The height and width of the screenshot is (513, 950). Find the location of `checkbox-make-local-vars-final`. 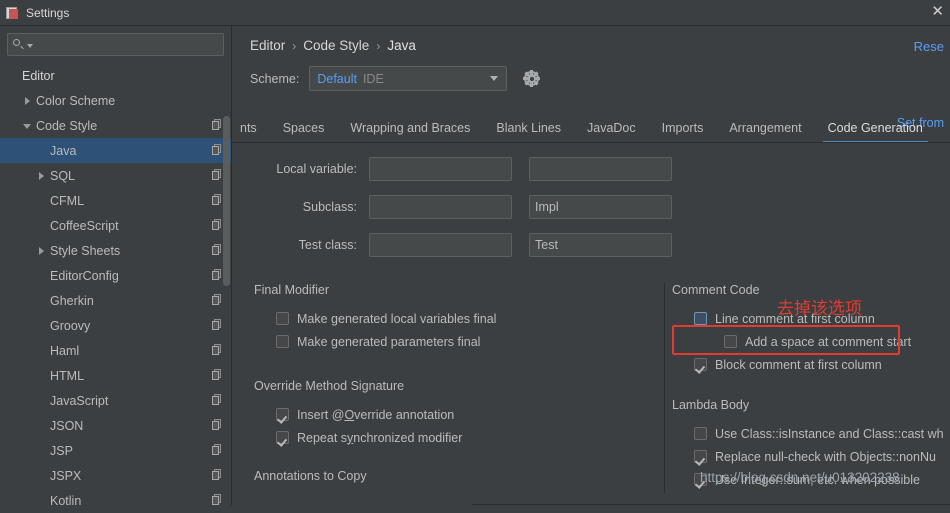

checkbox-make-local-vars-final is located at coordinates (282, 318).